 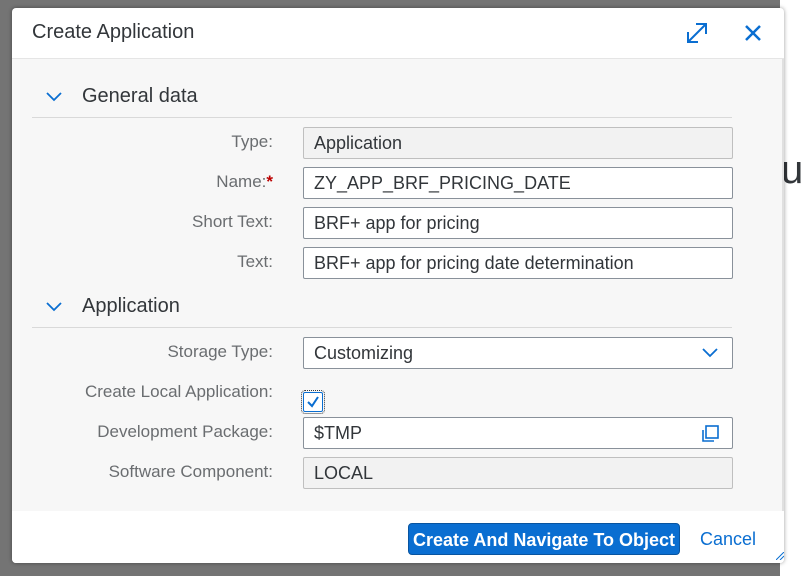 I want to click on resize-grip-icon, so click(x=780, y=556).